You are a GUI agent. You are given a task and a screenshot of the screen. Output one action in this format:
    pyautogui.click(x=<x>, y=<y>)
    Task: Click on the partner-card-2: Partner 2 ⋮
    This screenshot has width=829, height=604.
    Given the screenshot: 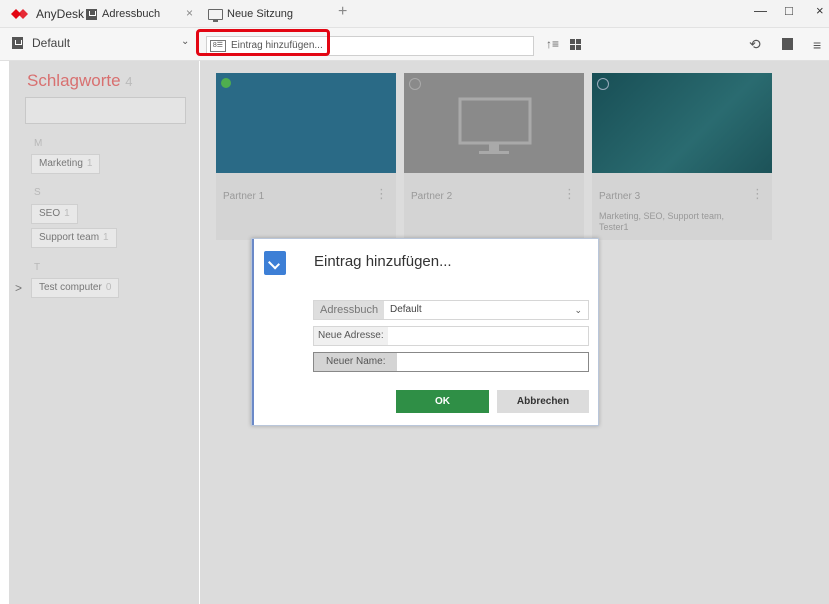 What is the action you would take?
    pyautogui.click(x=494, y=156)
    